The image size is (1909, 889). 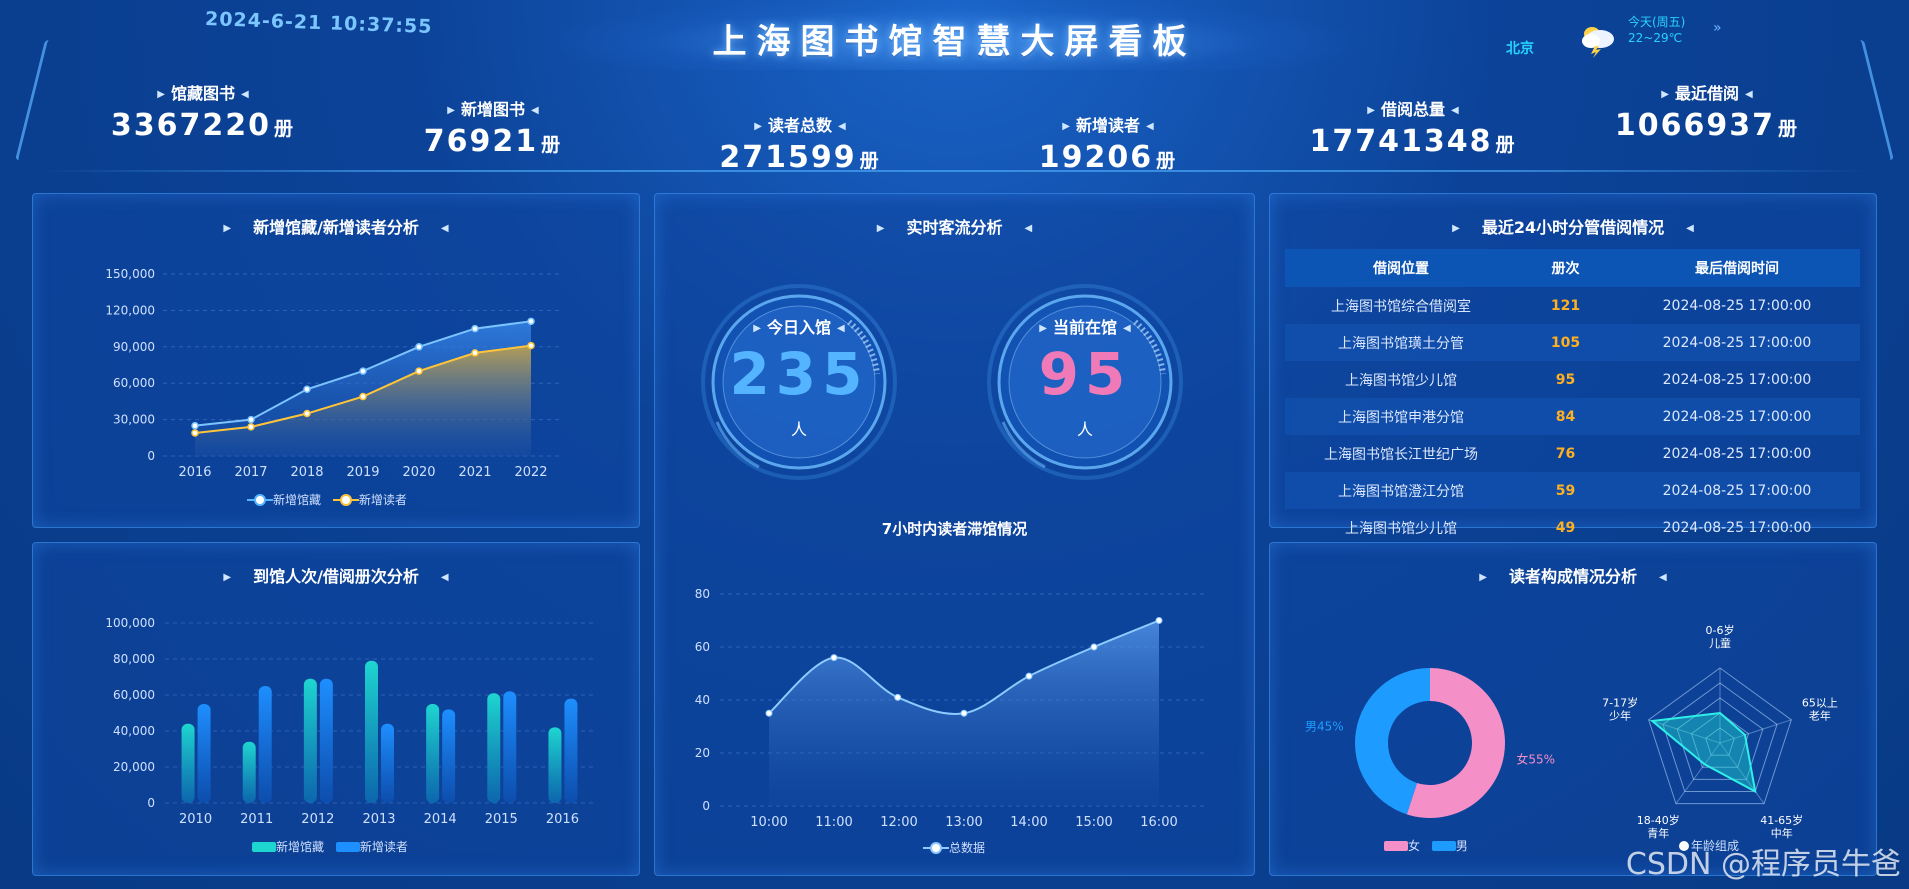 What do you see at coordinates (1572, 490) in the screenshot?
I see `table-row: 上海图书馆澄江分馆 59 2024-08-25 17:00:00` at bounding box center [1572, 490].